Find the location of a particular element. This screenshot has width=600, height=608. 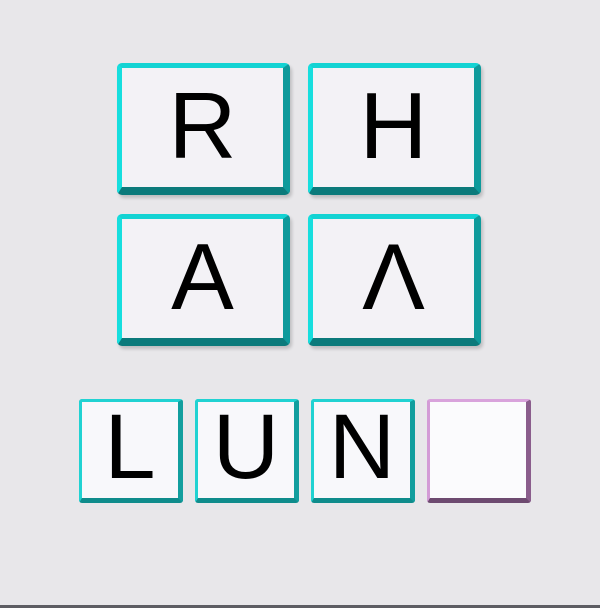

choice-letter: H is located at coordinates (393, 125).